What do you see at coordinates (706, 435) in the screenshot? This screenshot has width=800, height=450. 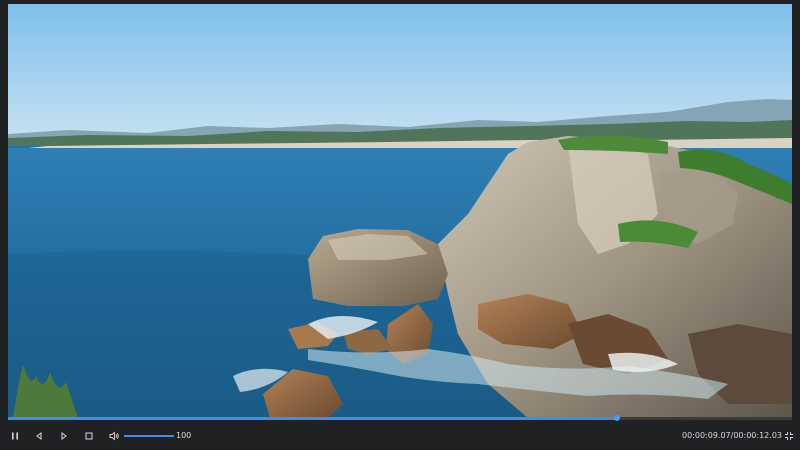 I see `current-time: 00:00:09.07` at bounding box center [706, 435].